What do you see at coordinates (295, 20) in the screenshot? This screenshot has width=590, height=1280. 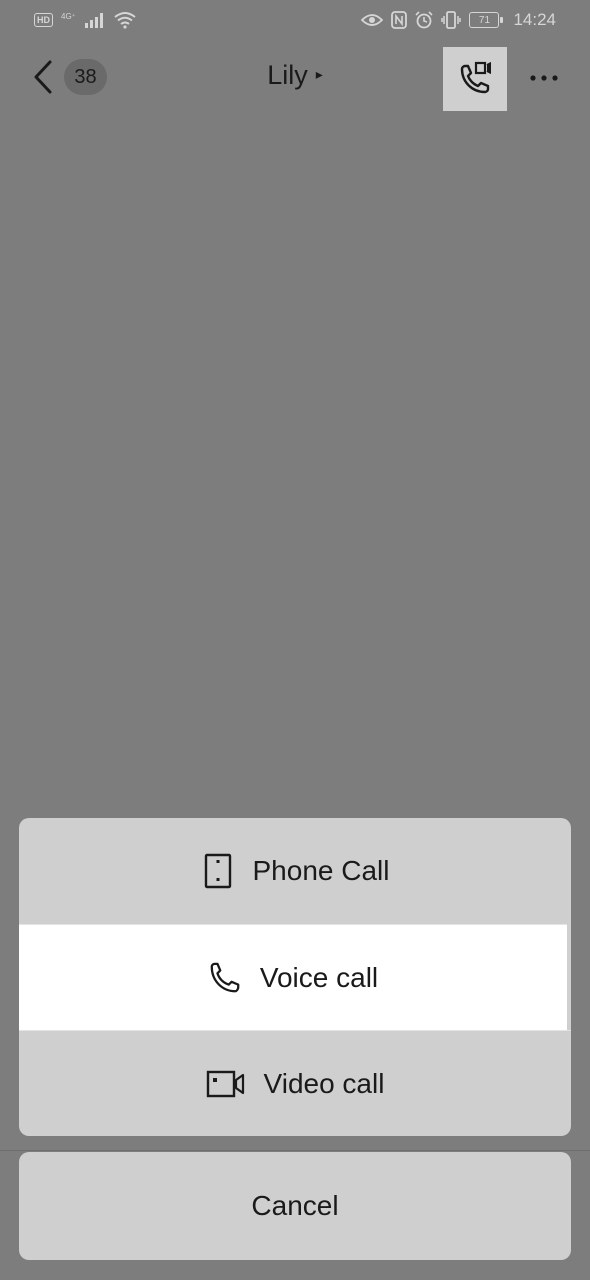 I see `status-bar: HD 4G⁺ 71 14:24` at bounding box center [295, 20].